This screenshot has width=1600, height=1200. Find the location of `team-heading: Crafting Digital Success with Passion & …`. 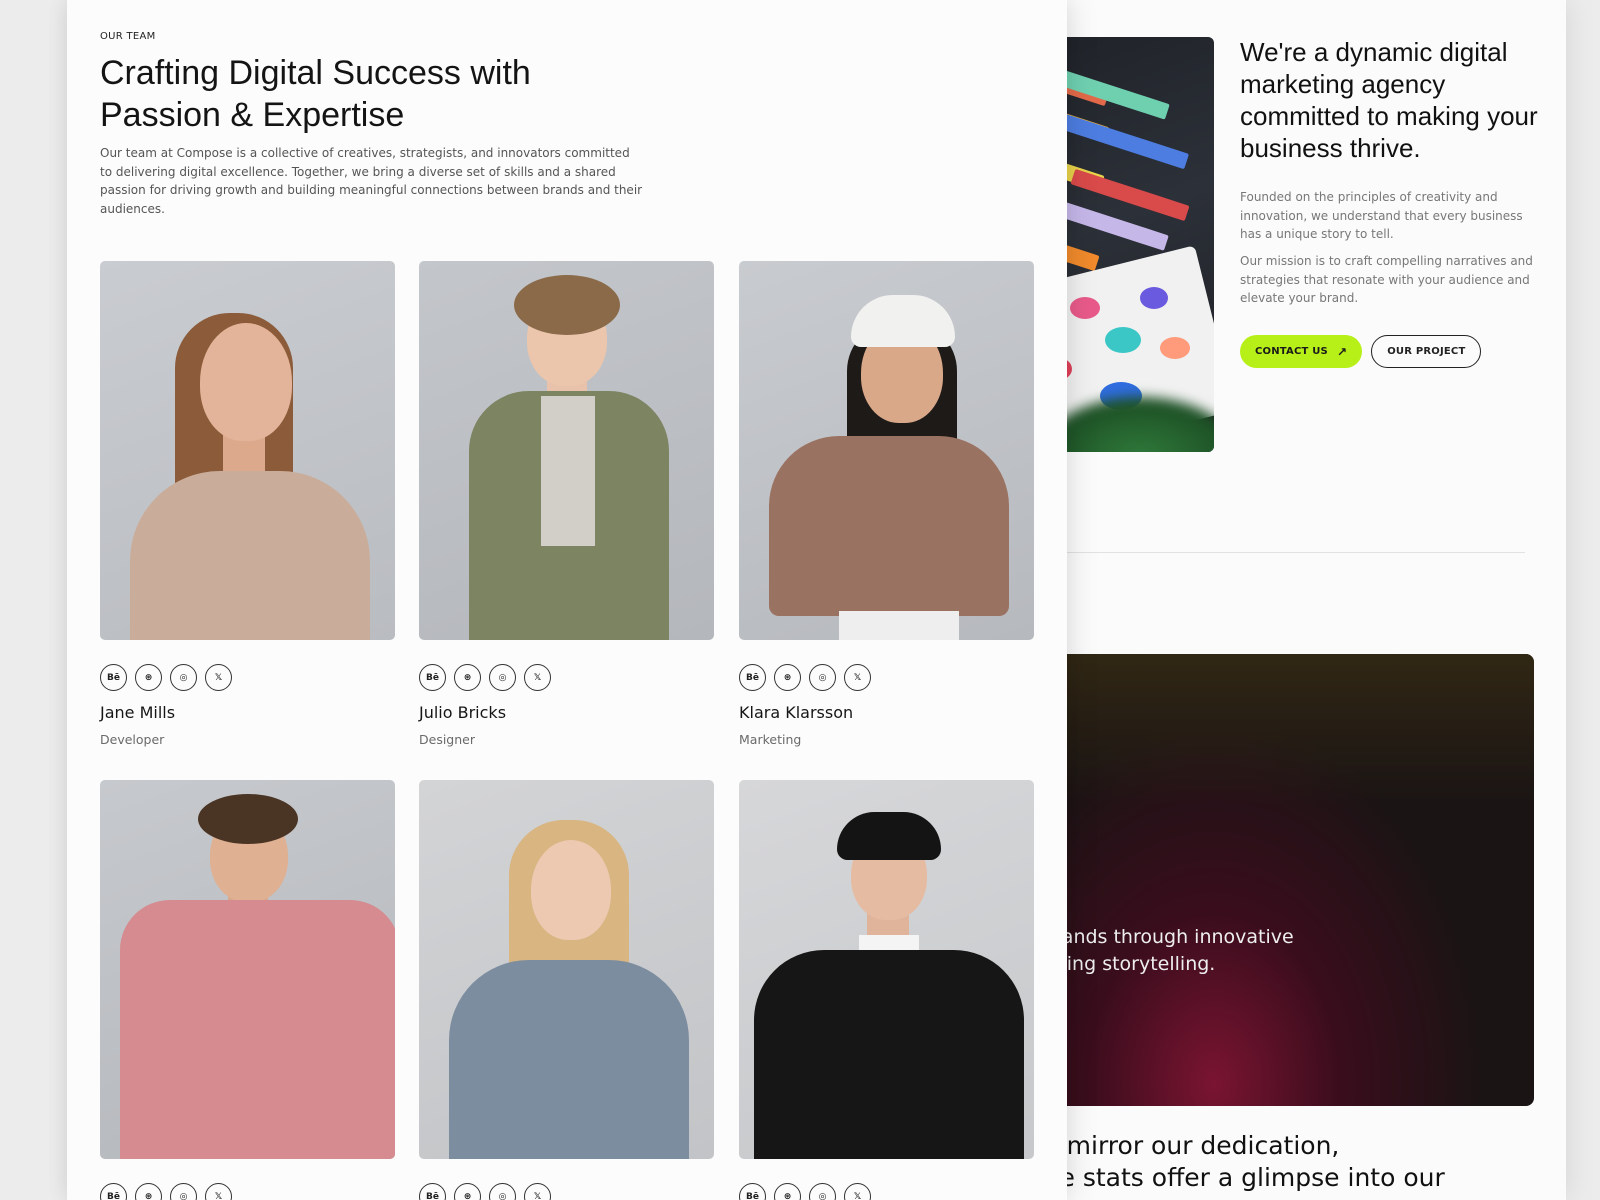

team-heading: Crafting Digital Success with Passion & … is located at coordinates (315, 94).